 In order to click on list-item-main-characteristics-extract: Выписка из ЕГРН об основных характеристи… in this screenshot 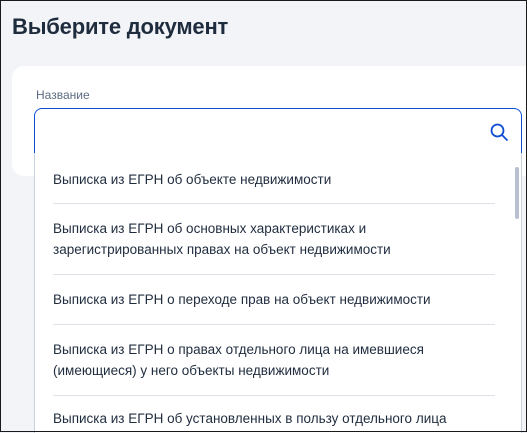, I will do `click(274, 239)`.